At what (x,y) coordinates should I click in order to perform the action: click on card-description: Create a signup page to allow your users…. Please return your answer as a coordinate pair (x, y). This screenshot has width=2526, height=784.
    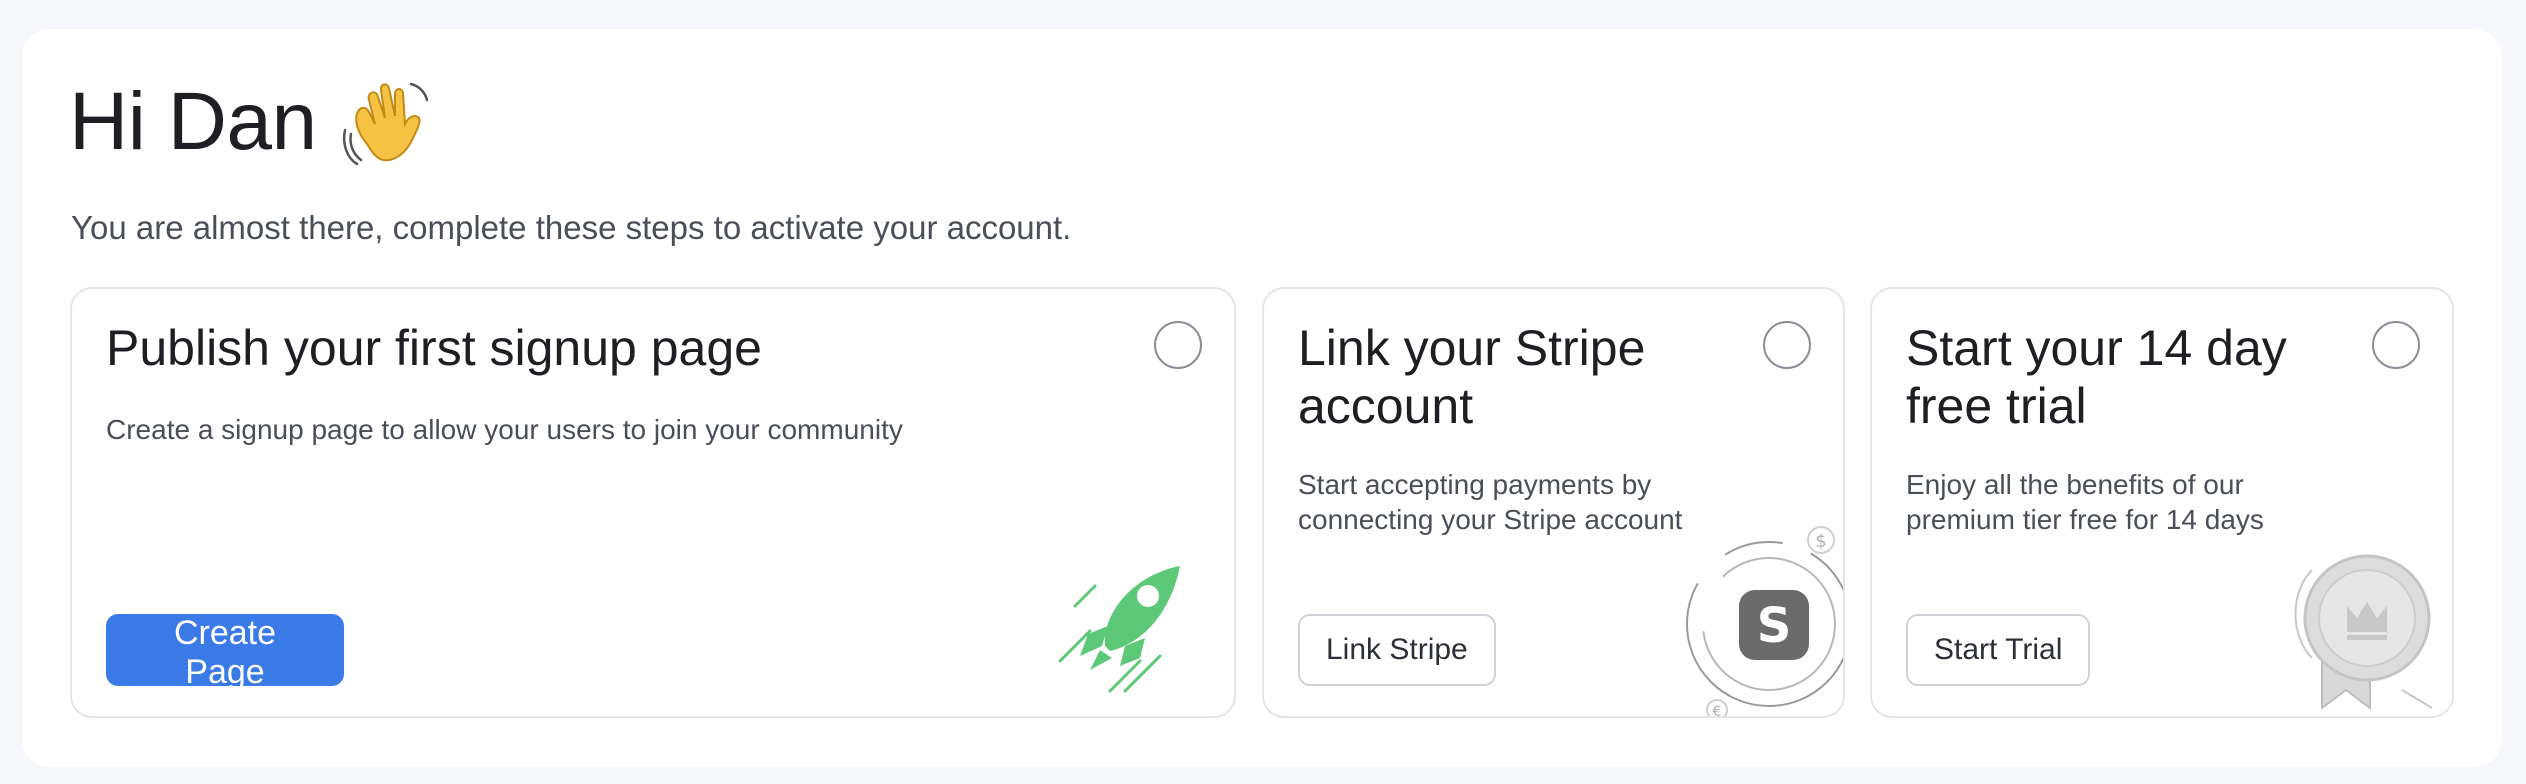
    Looking at the image, I should click on (504, 429).